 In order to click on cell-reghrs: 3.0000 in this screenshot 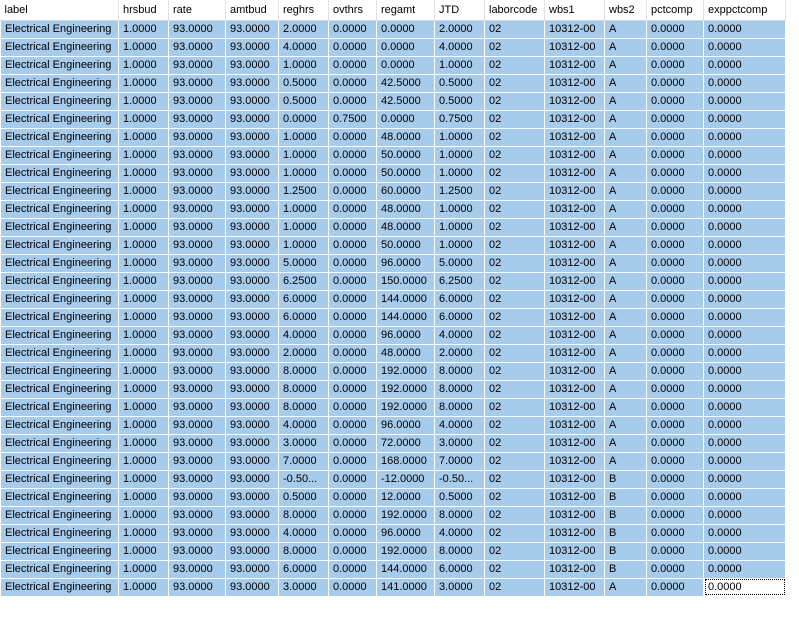, I will do `click(303, 443)`.